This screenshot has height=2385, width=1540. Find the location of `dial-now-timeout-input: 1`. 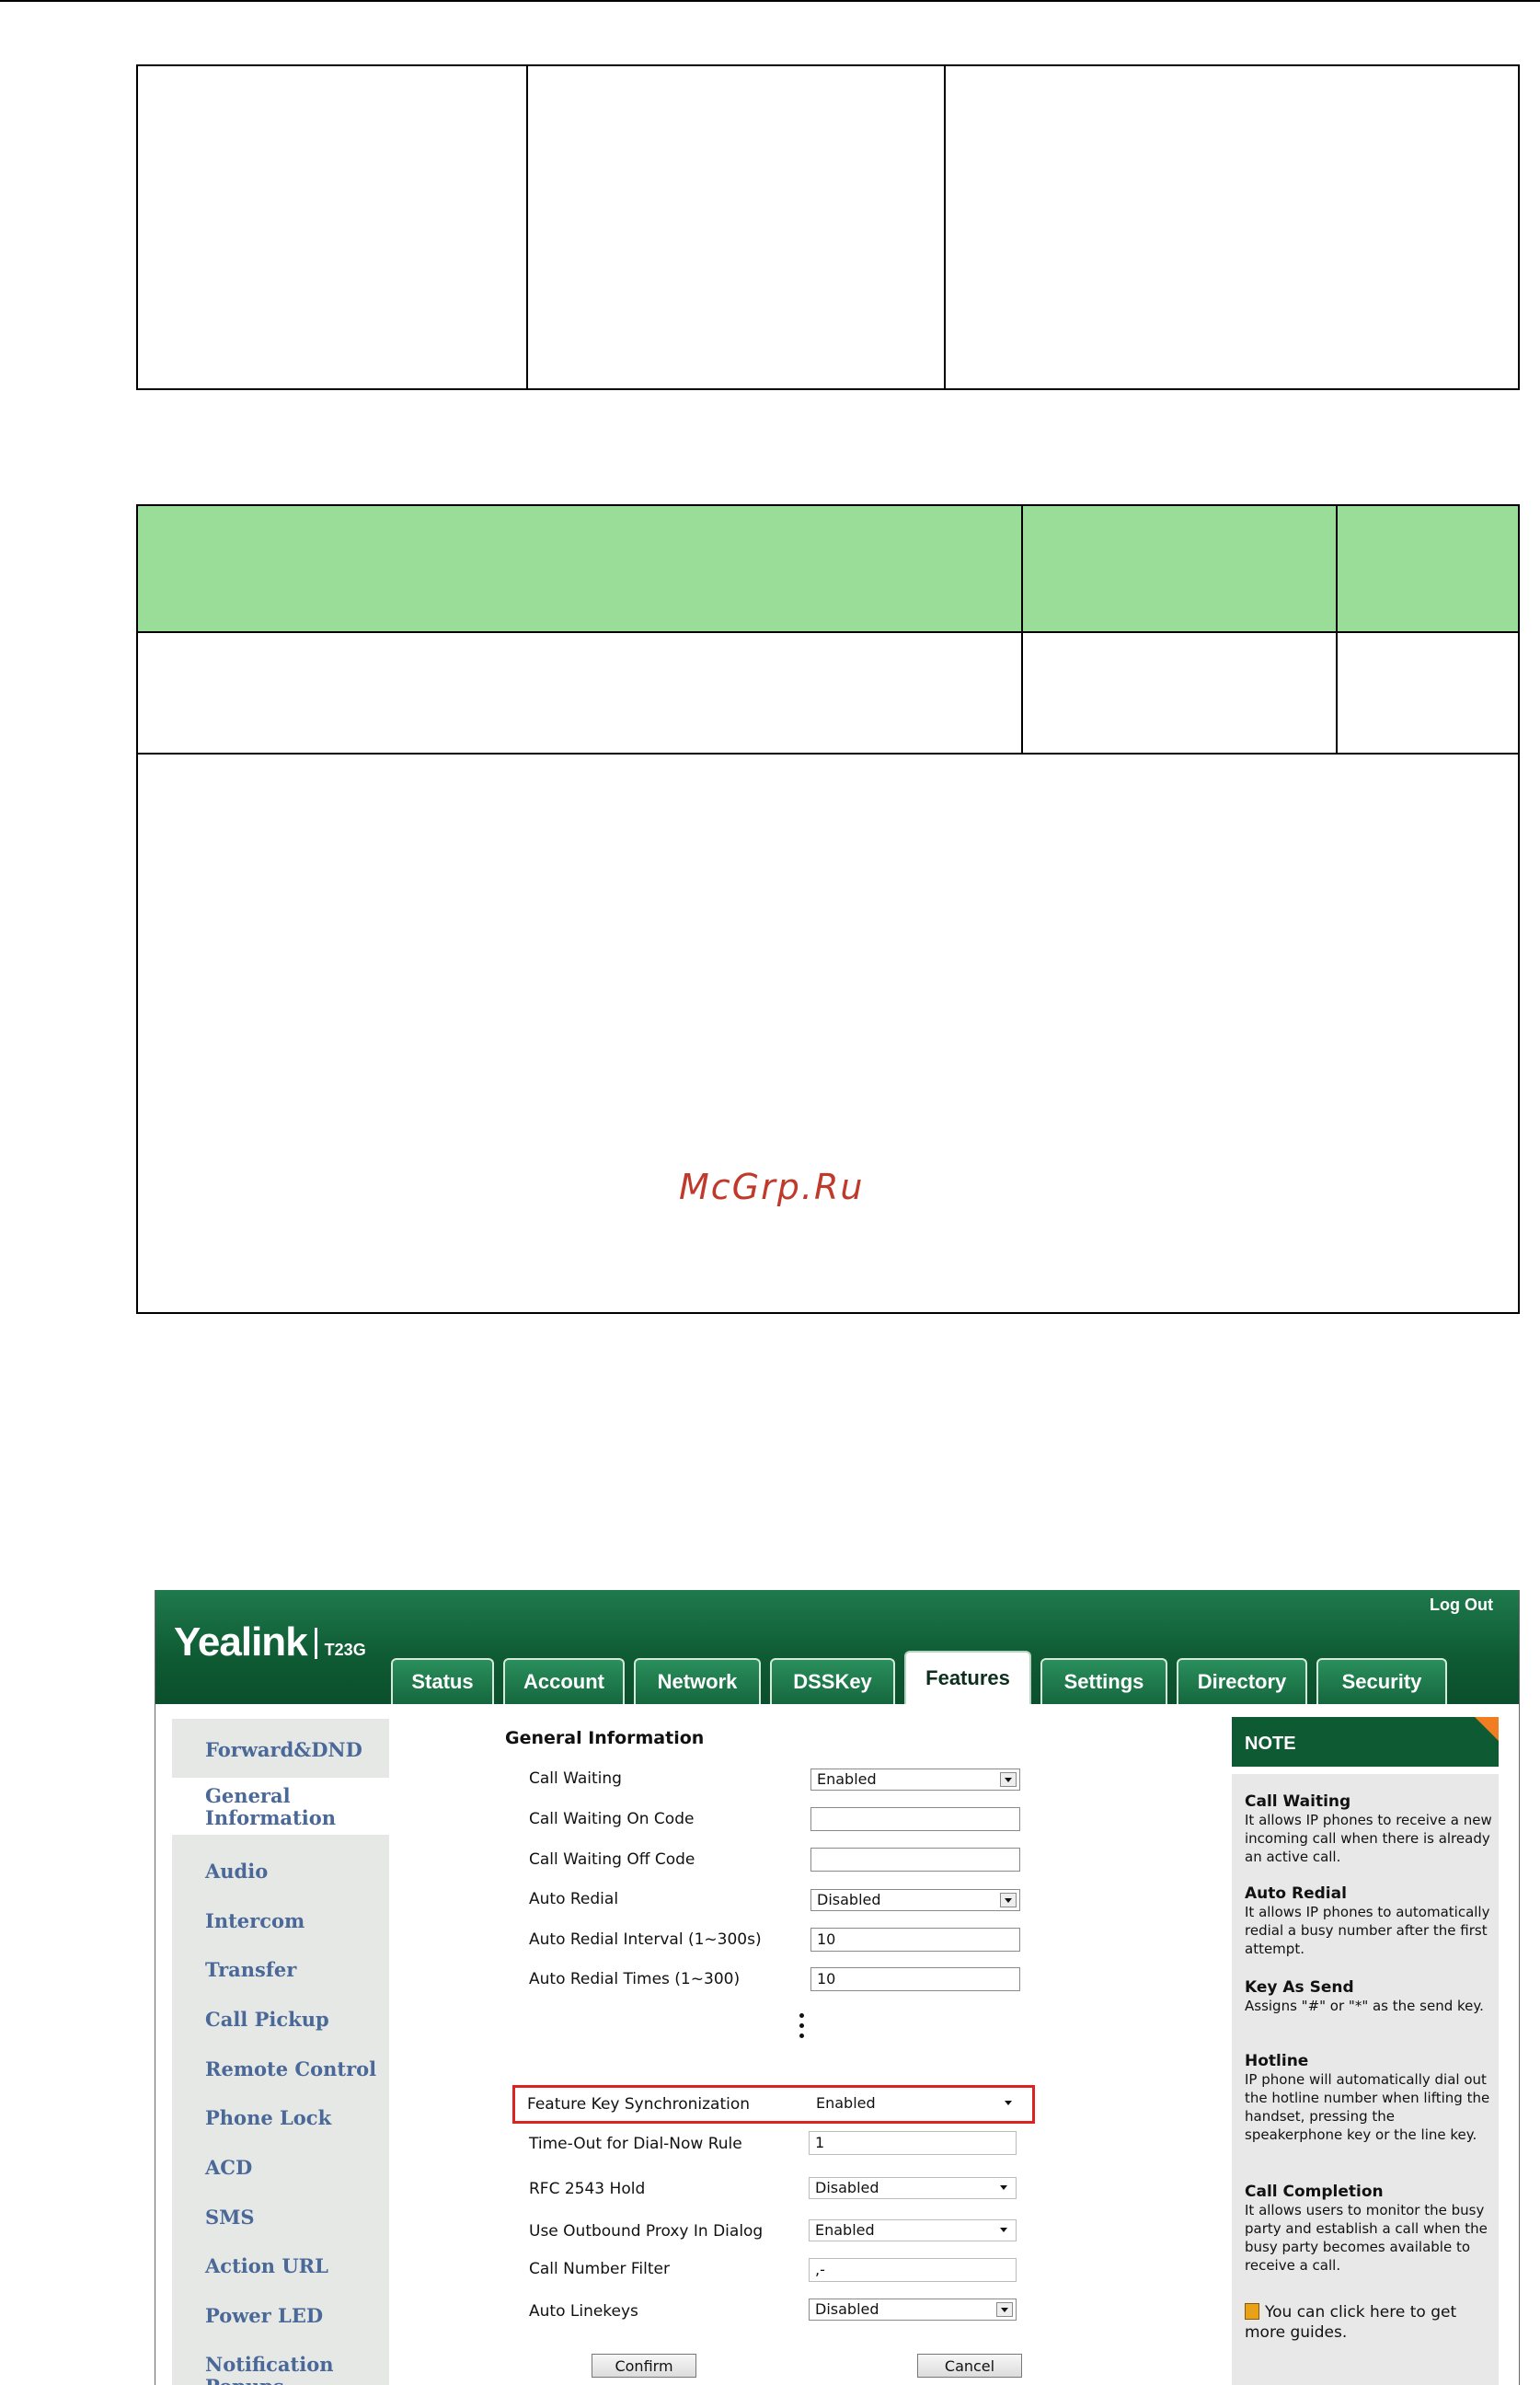

dial-now-timeout-input: 1 is located at coordinates (913, 2143).